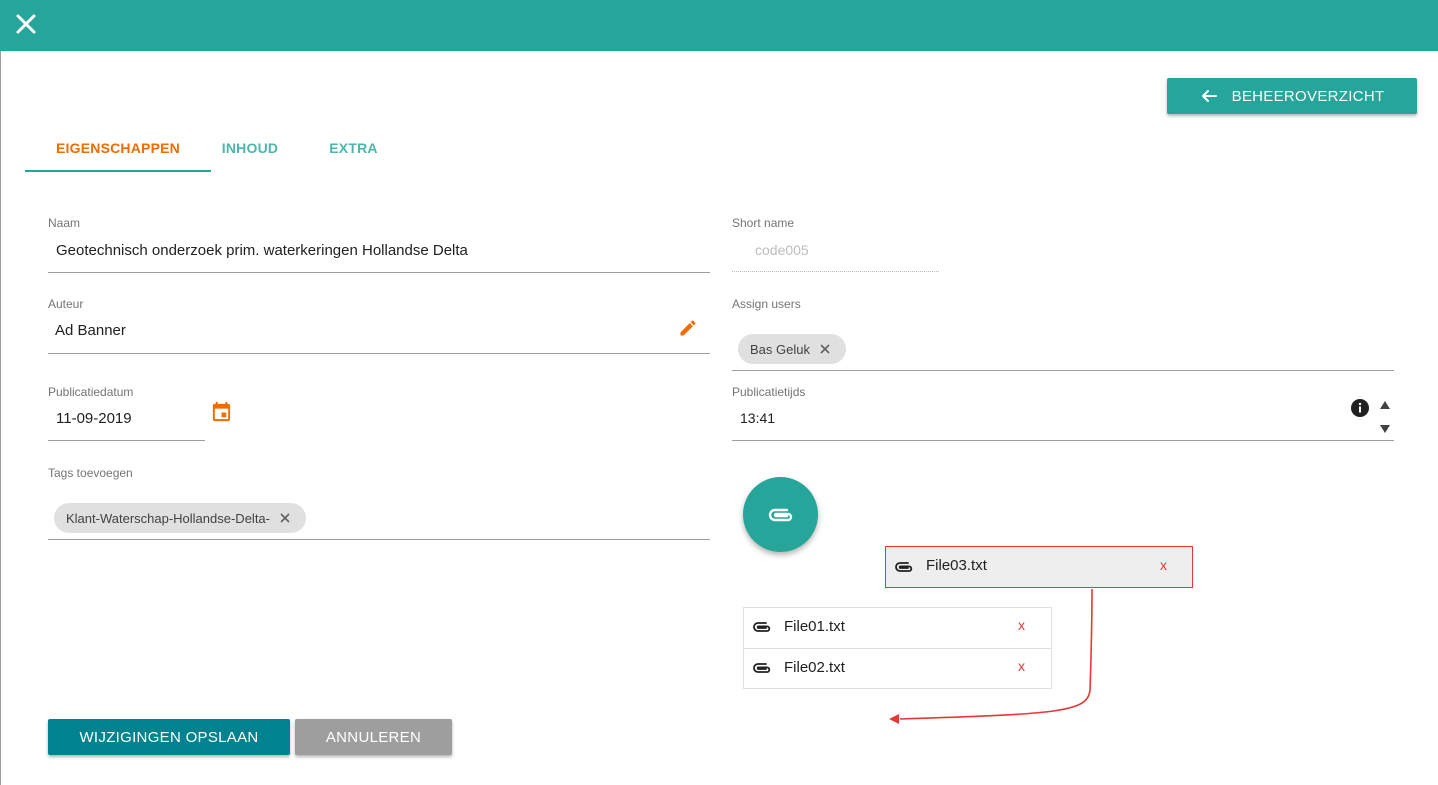 The width and height of the screenshot is (1438, 785). I want to click on tab-indicator, so click(118, 171).